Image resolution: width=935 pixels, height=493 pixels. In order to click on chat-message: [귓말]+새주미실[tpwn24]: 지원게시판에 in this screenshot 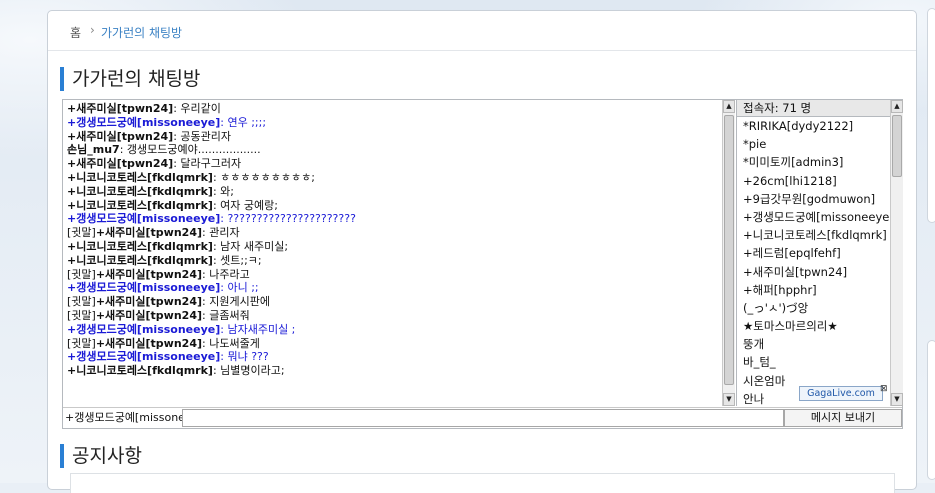, I will do `click(168, 302)`.